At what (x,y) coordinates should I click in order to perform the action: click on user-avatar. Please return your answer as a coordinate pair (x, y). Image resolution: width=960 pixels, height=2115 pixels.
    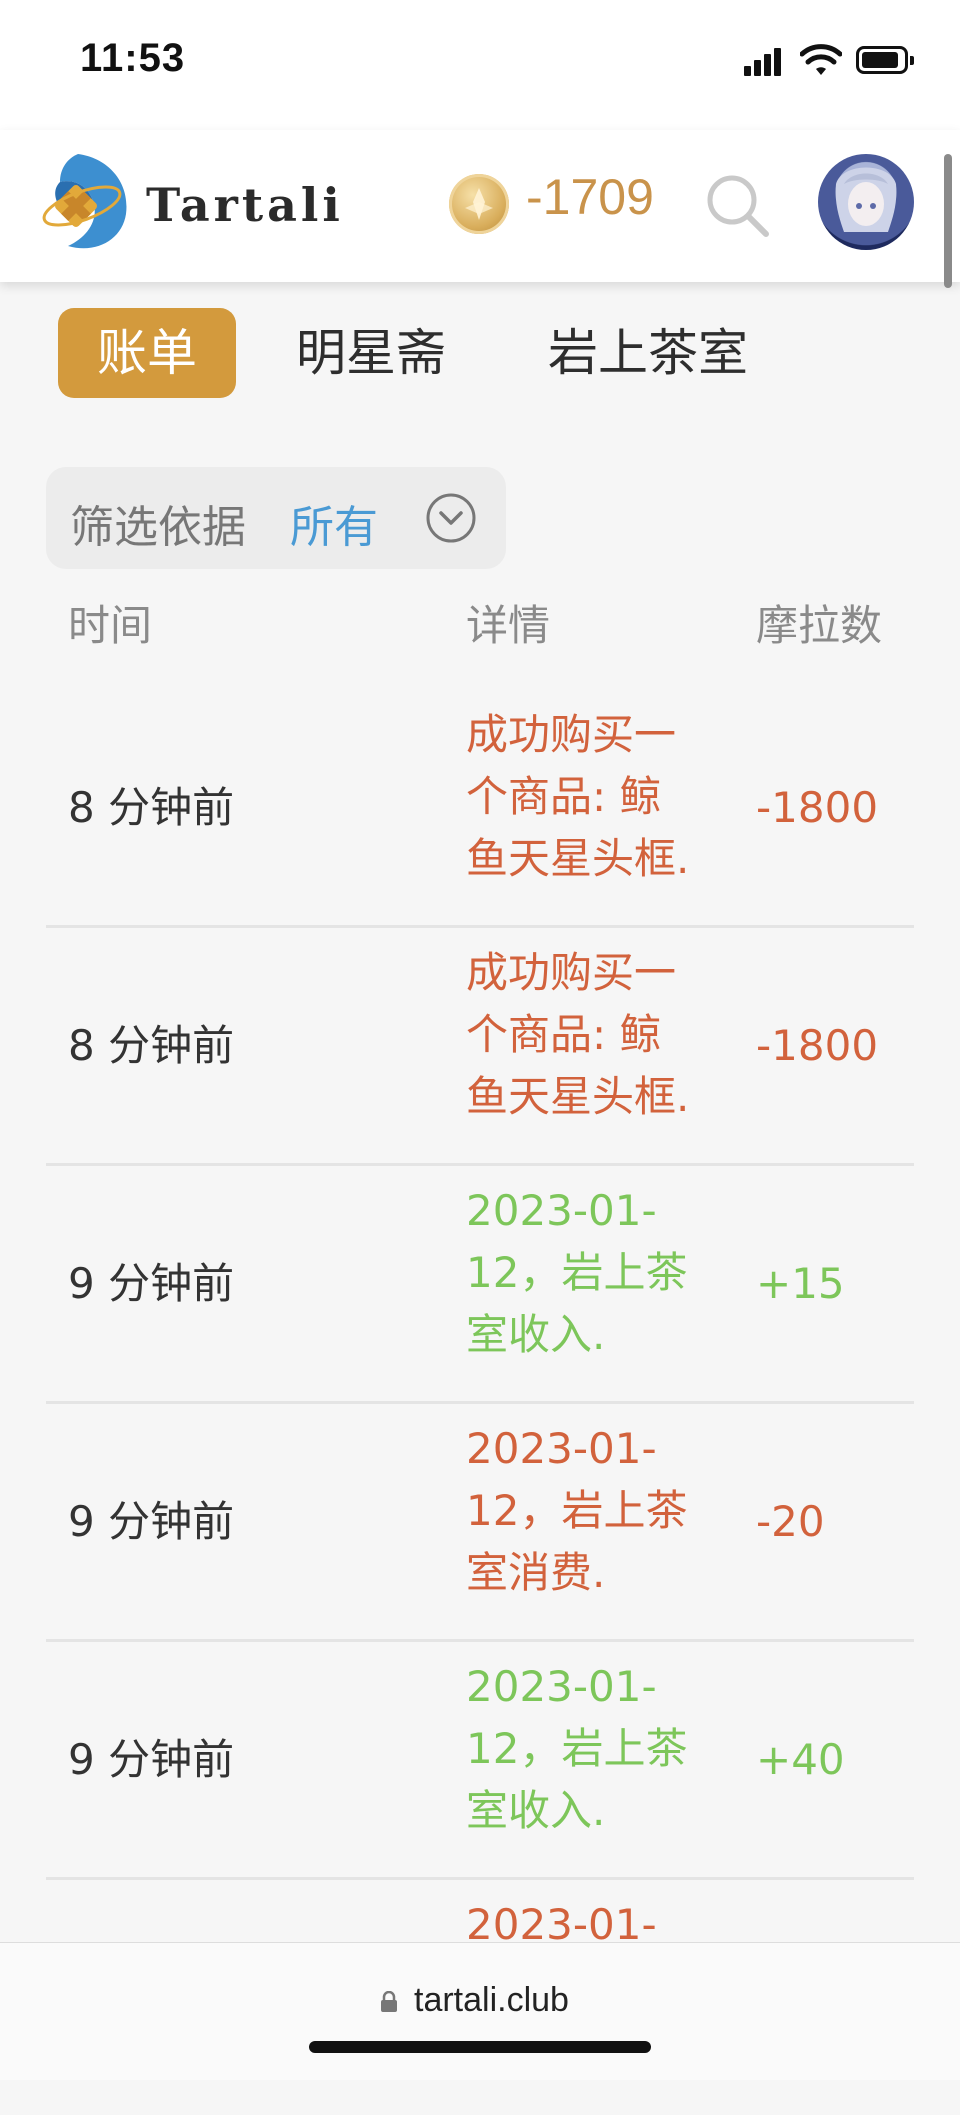
    Looking at the image, I should click on (866, 202).